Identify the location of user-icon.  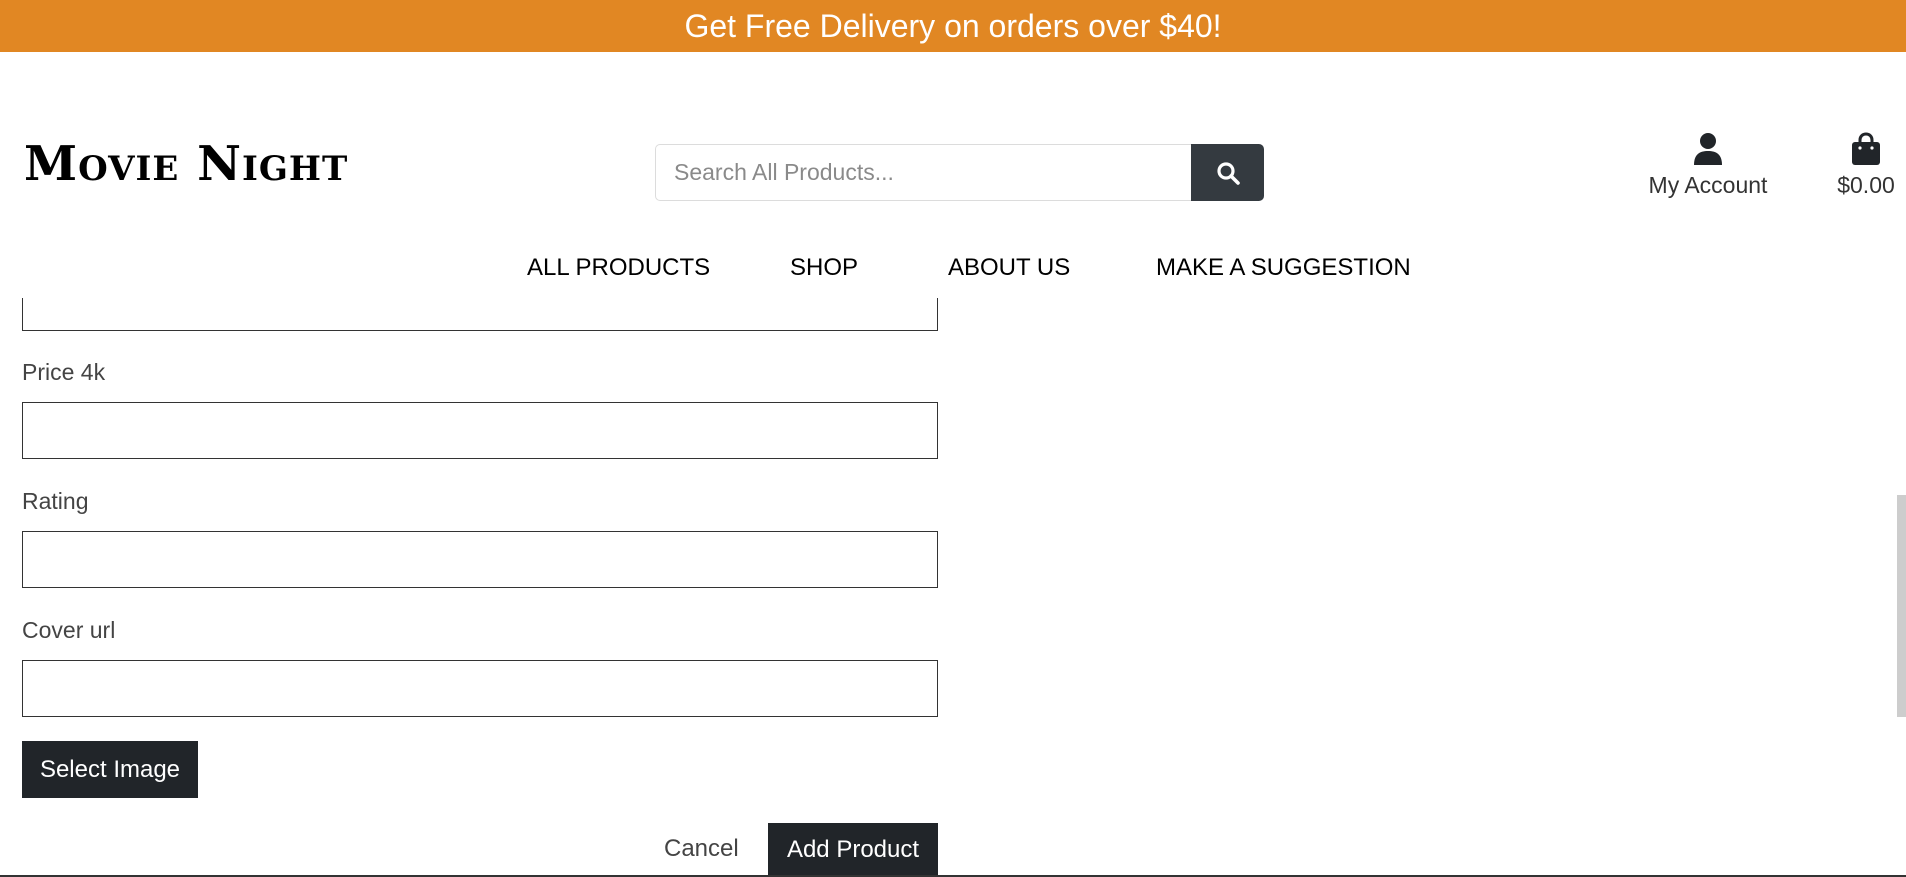
(1708, 149).